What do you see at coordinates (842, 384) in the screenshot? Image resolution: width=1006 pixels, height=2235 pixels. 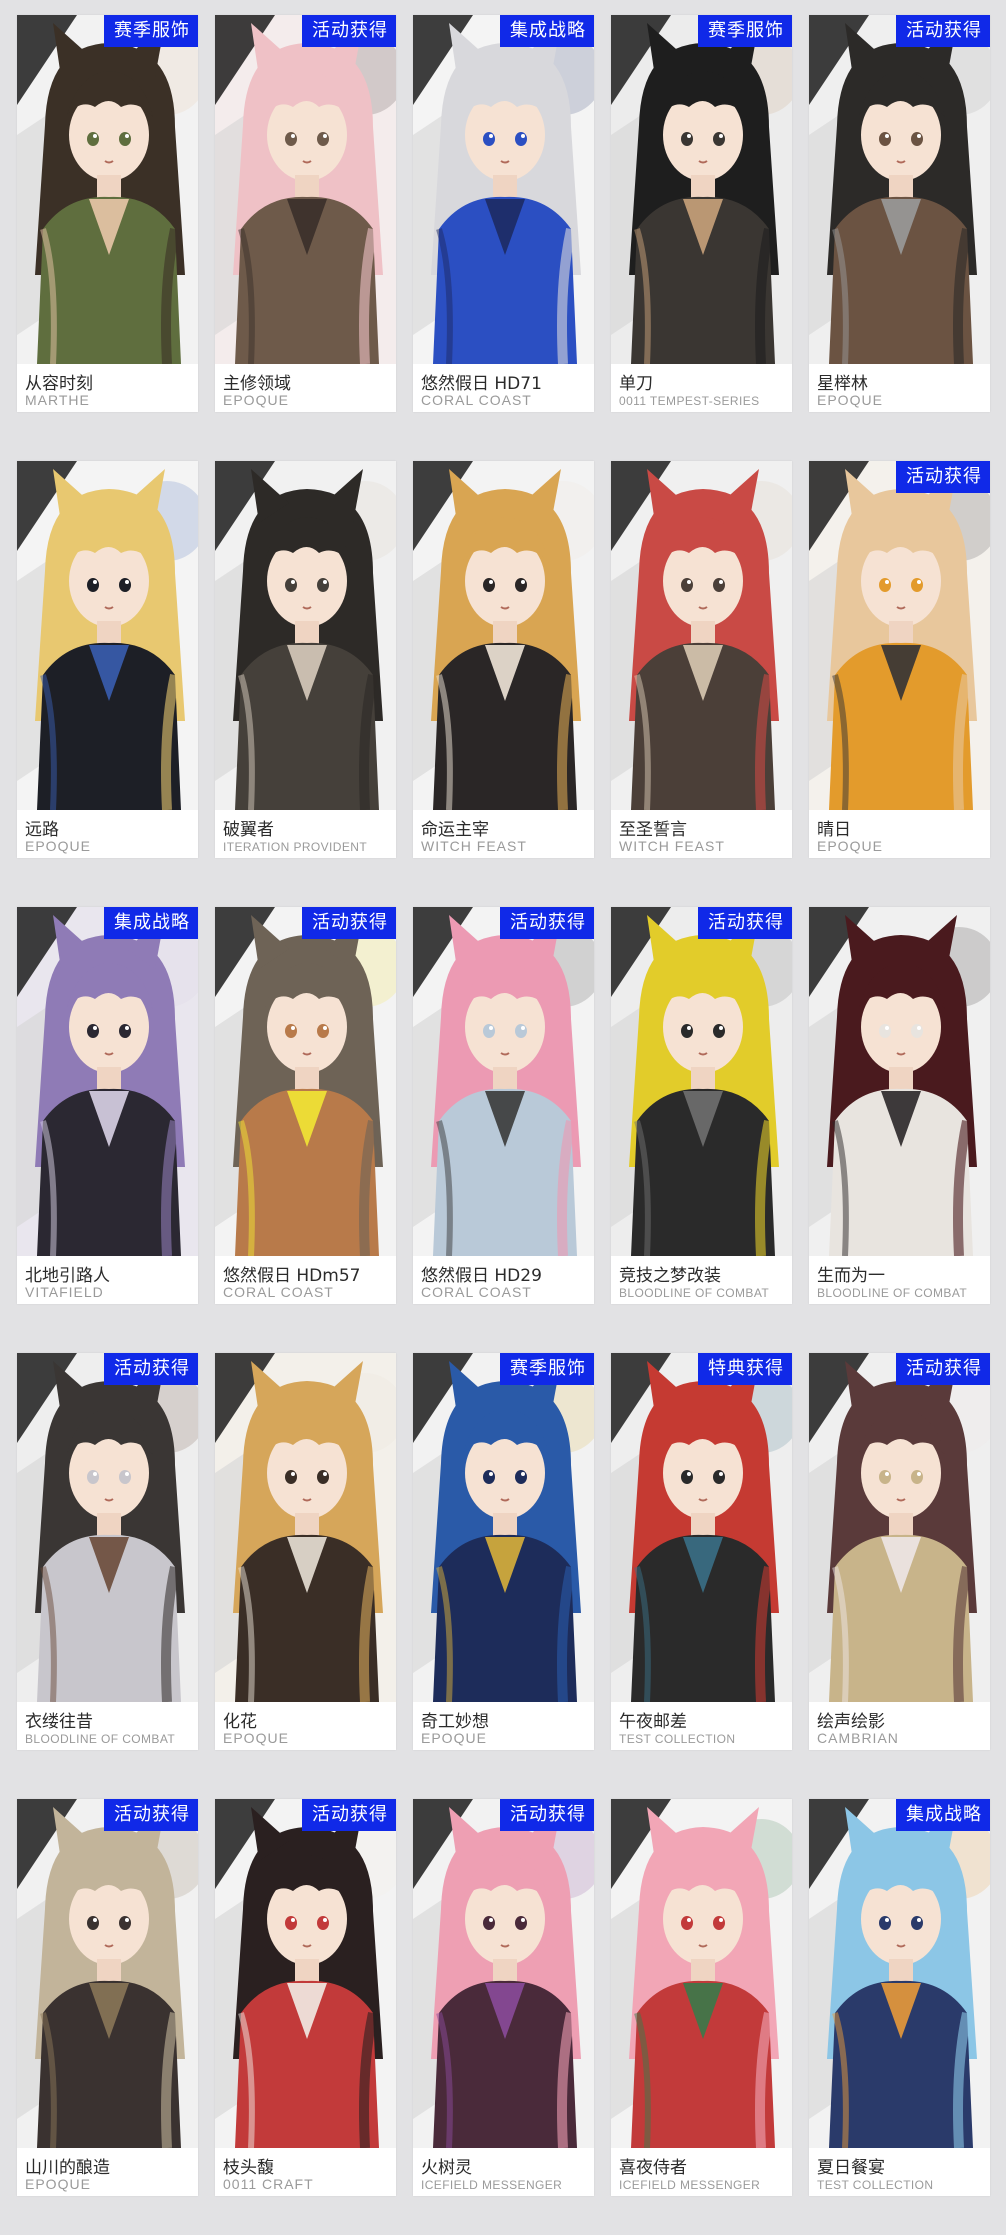 I see `skin-name: 星榉林` at bounding box center [842, 384].